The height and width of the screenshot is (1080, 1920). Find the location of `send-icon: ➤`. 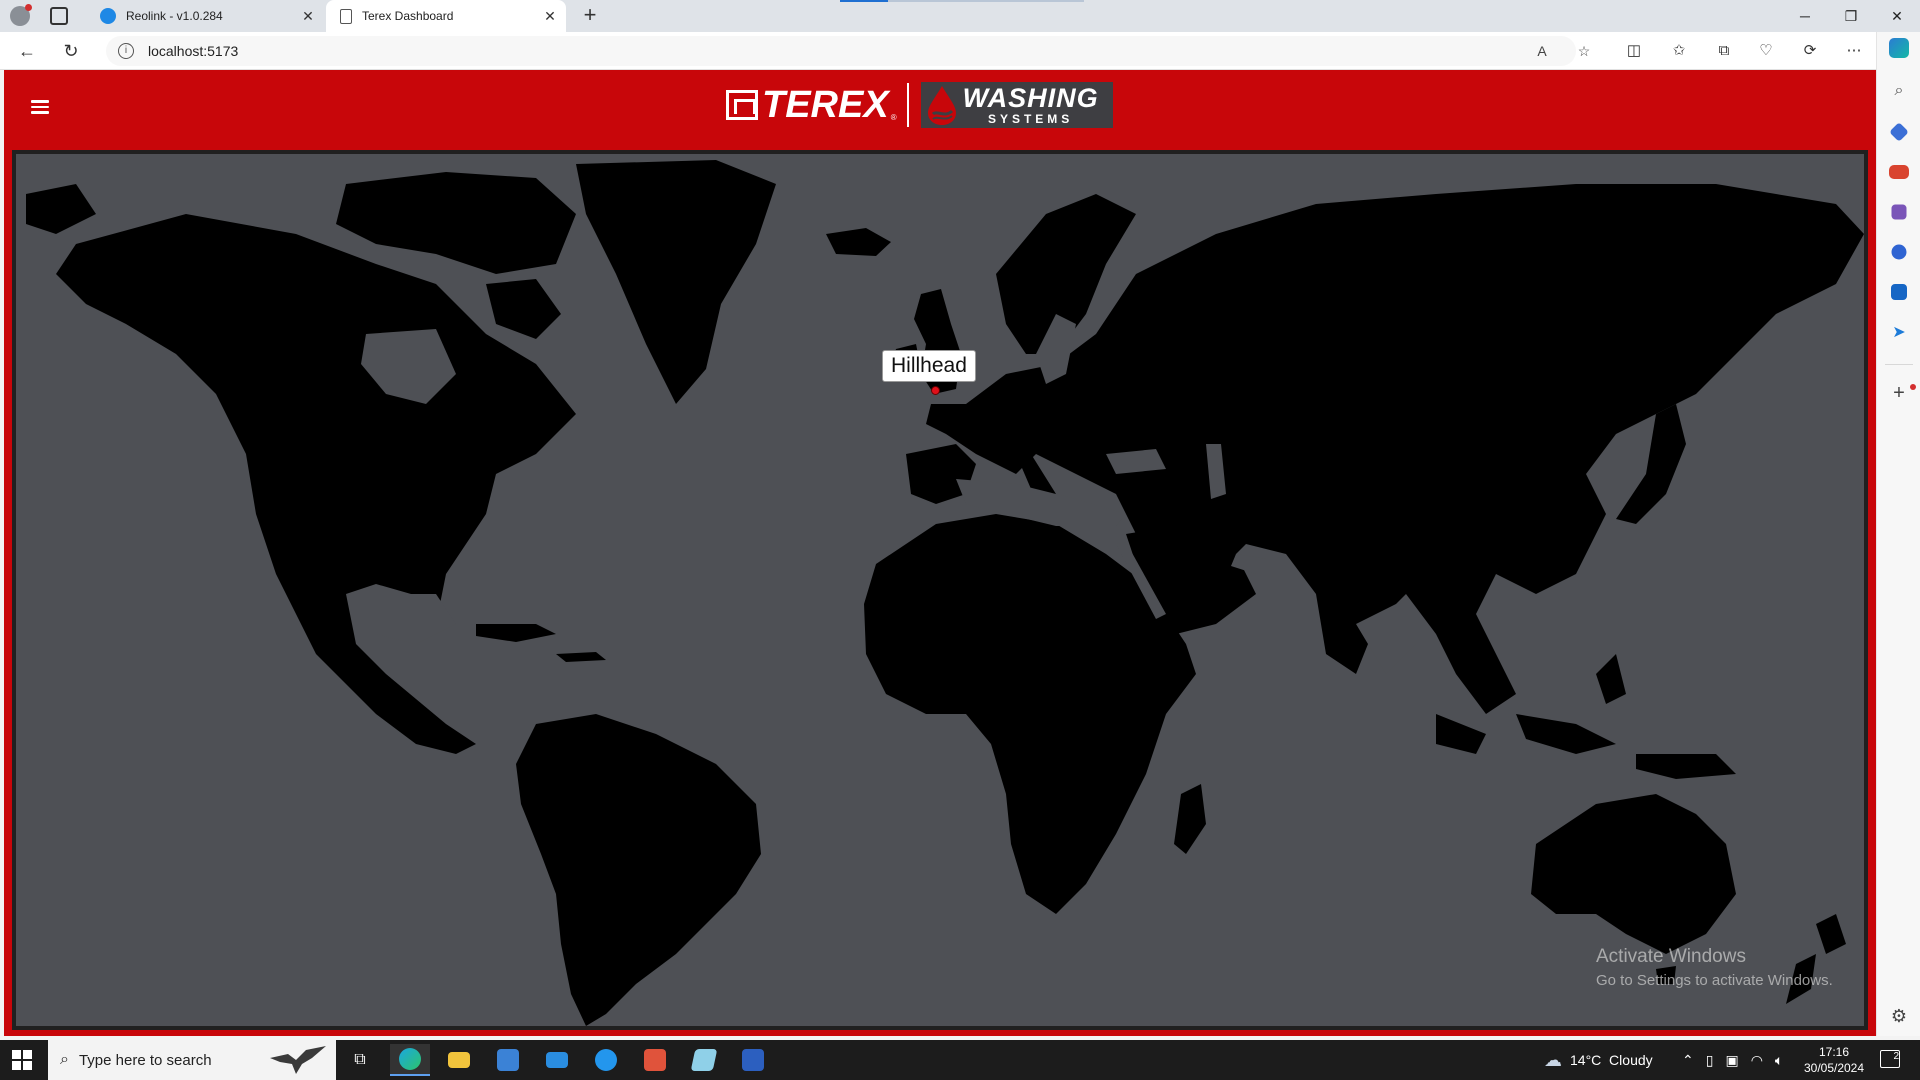

send-icon: ➤ is located at coordinates (1899, 332).